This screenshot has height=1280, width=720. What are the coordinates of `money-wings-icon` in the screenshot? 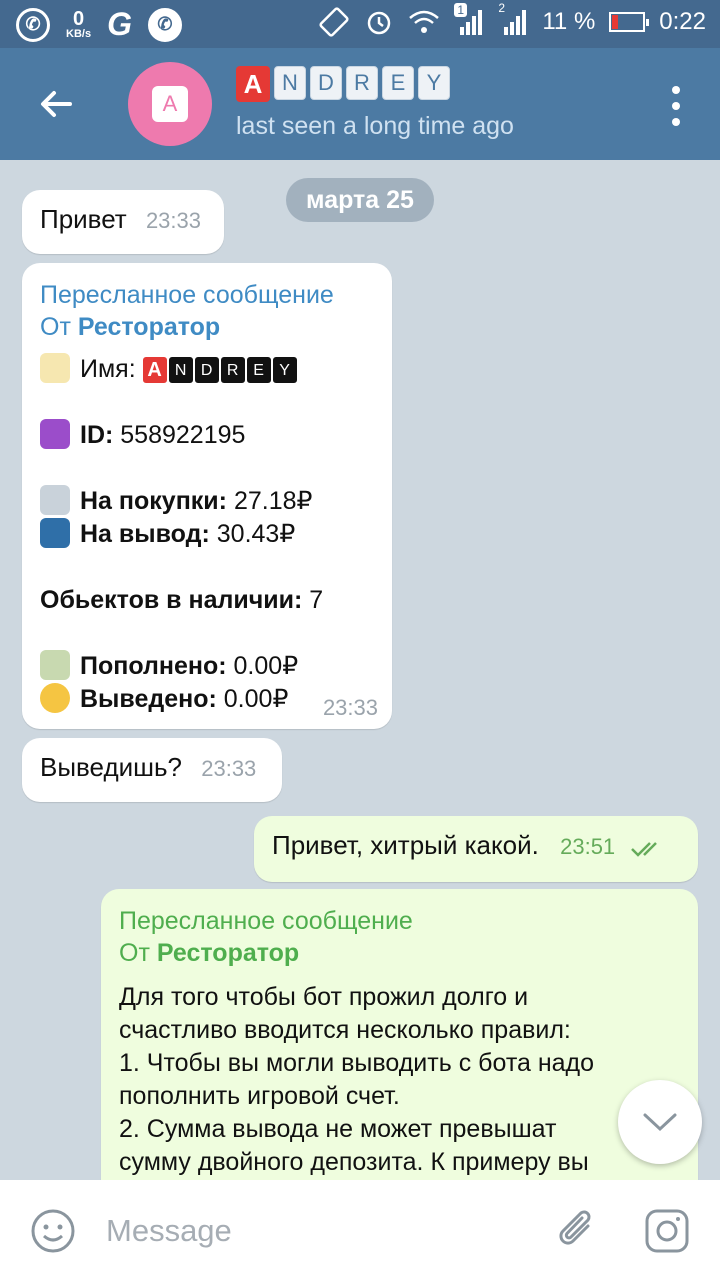 It's located at (55, 665).